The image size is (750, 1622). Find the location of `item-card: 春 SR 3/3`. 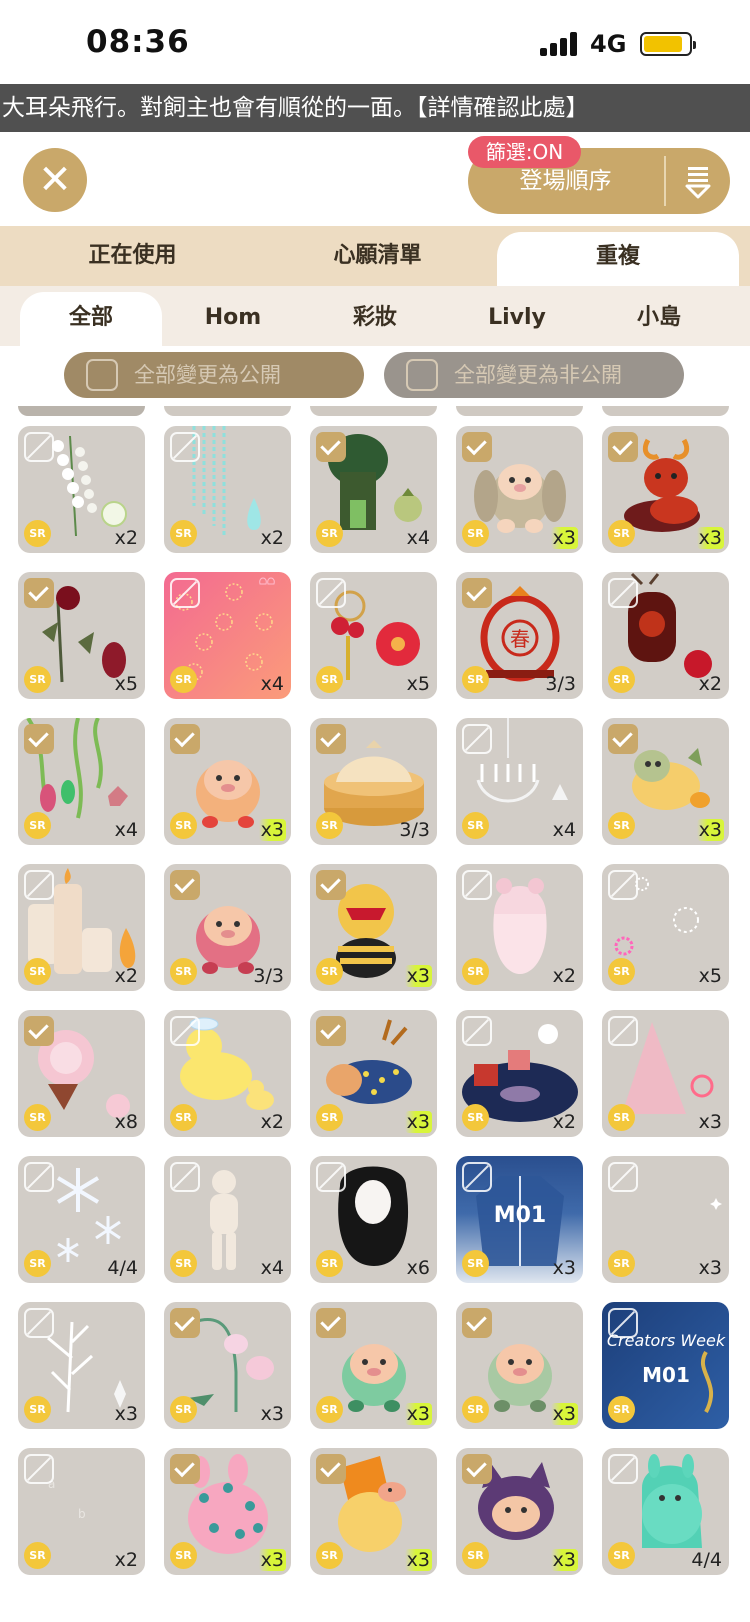

item-card: 春 SR 3/3 is located at coordinates (519, 635).